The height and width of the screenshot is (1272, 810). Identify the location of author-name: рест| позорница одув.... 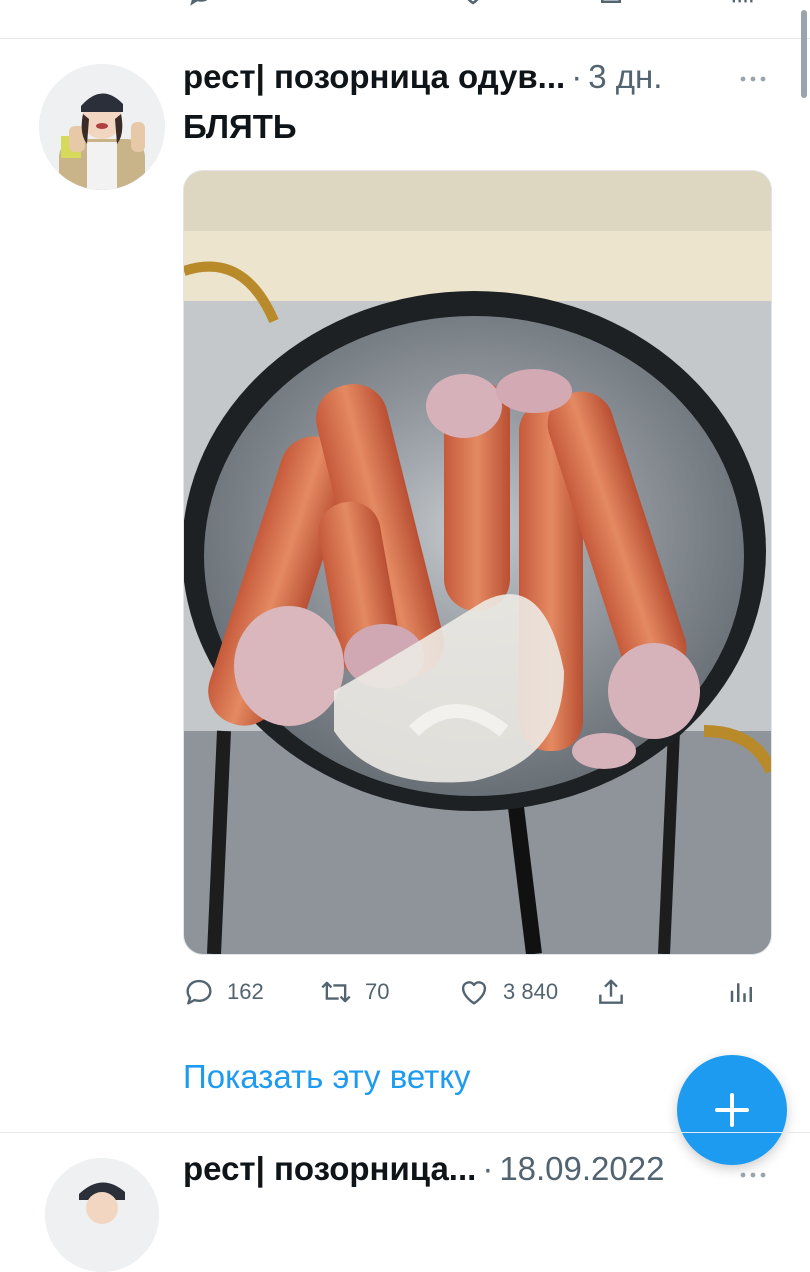
(374, 77).